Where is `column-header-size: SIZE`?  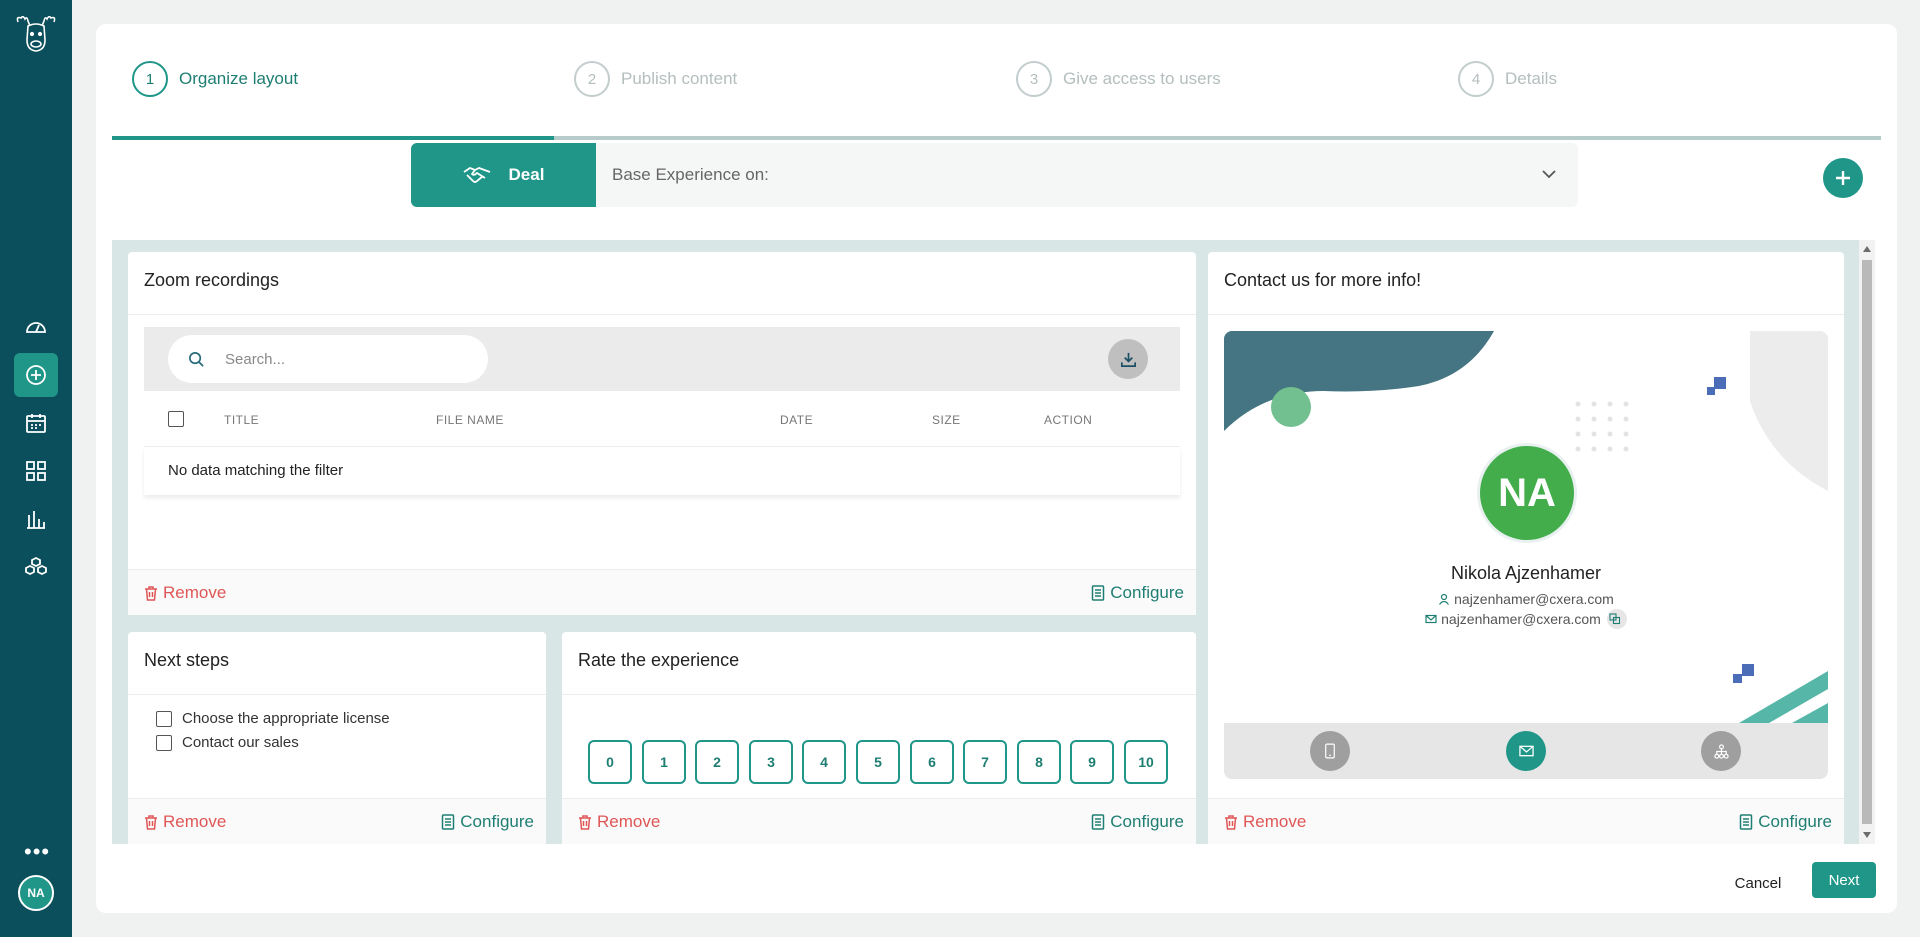
column-header-size: SIZE is located at coordinates (946, 420).